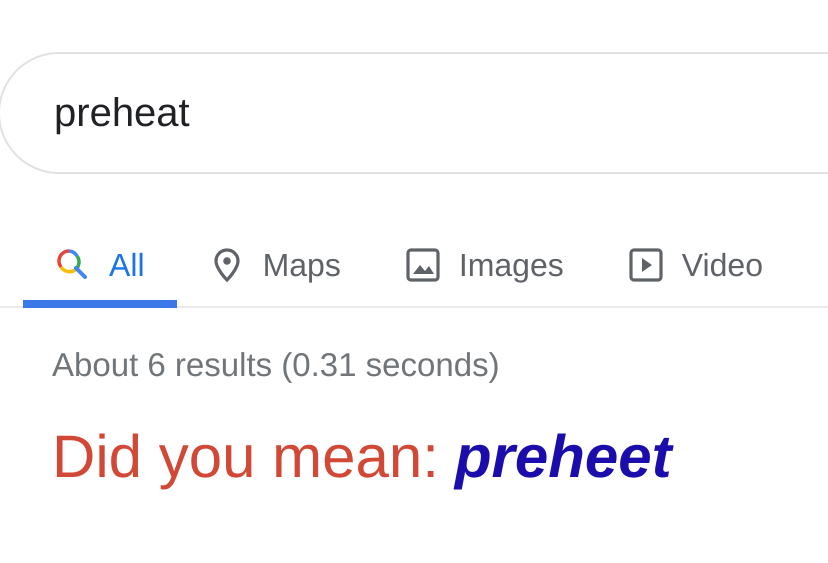 The width and height of the screenshot is (828, 563). What do you see at coordinates (100, 272) in the screenshot?
I see `tab: All` at bounding box center [100, 272].